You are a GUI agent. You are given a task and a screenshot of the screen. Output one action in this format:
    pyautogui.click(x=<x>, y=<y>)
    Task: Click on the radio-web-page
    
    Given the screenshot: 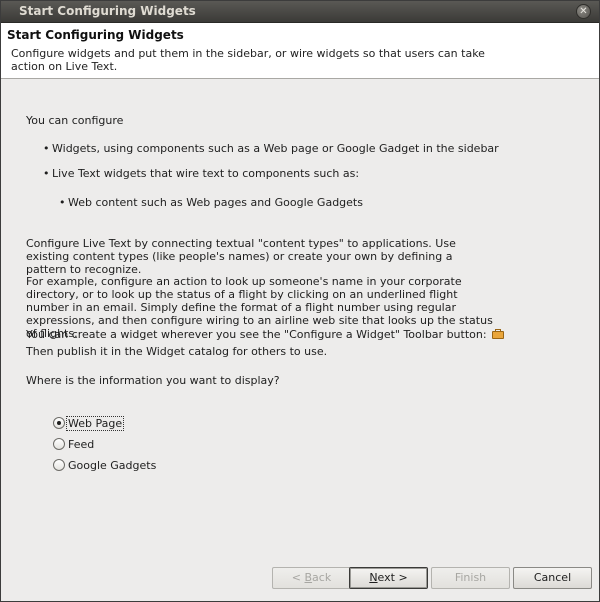 What is the action you would take?
    pyautogui.click(x=59, y=423)
    